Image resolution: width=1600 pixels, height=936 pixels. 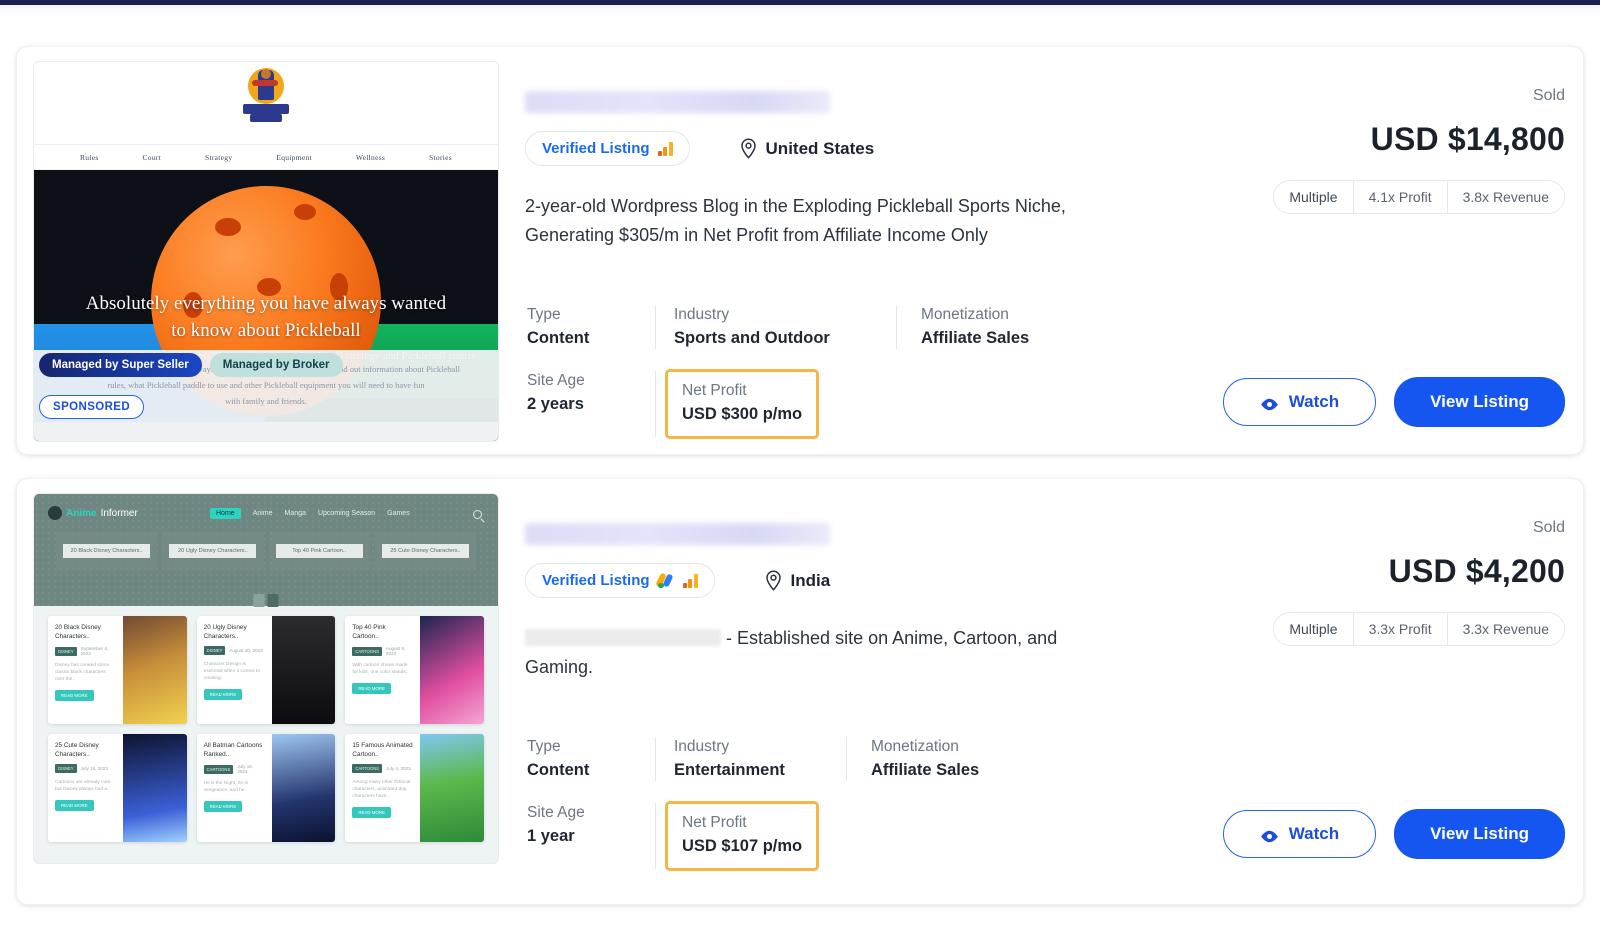 What do you see at coordinates (655, 836) in the screenshot?
I see `spec-divider` at bounding box center [655, 836].